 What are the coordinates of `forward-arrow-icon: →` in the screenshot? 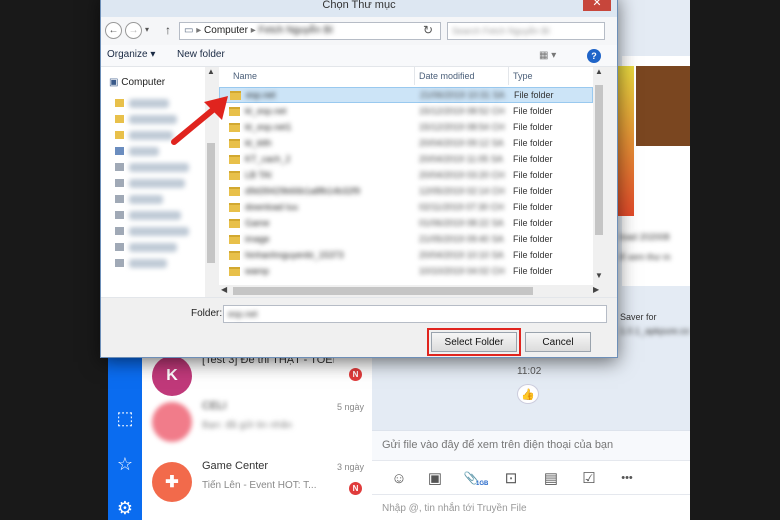 It's located at (133, 30).